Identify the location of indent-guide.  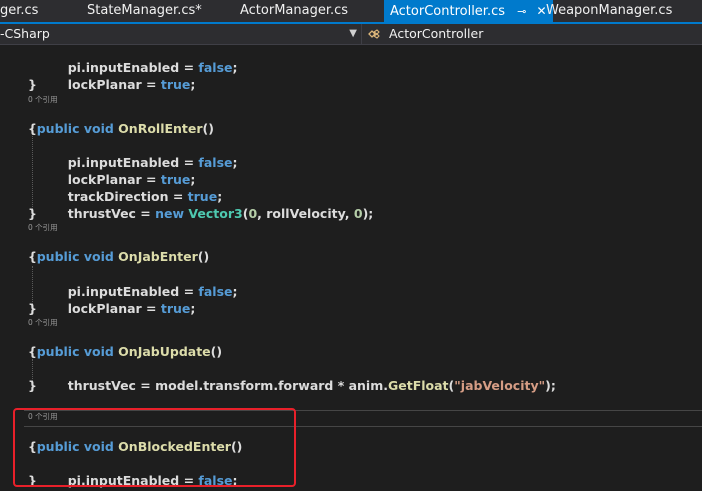
(32, 169).